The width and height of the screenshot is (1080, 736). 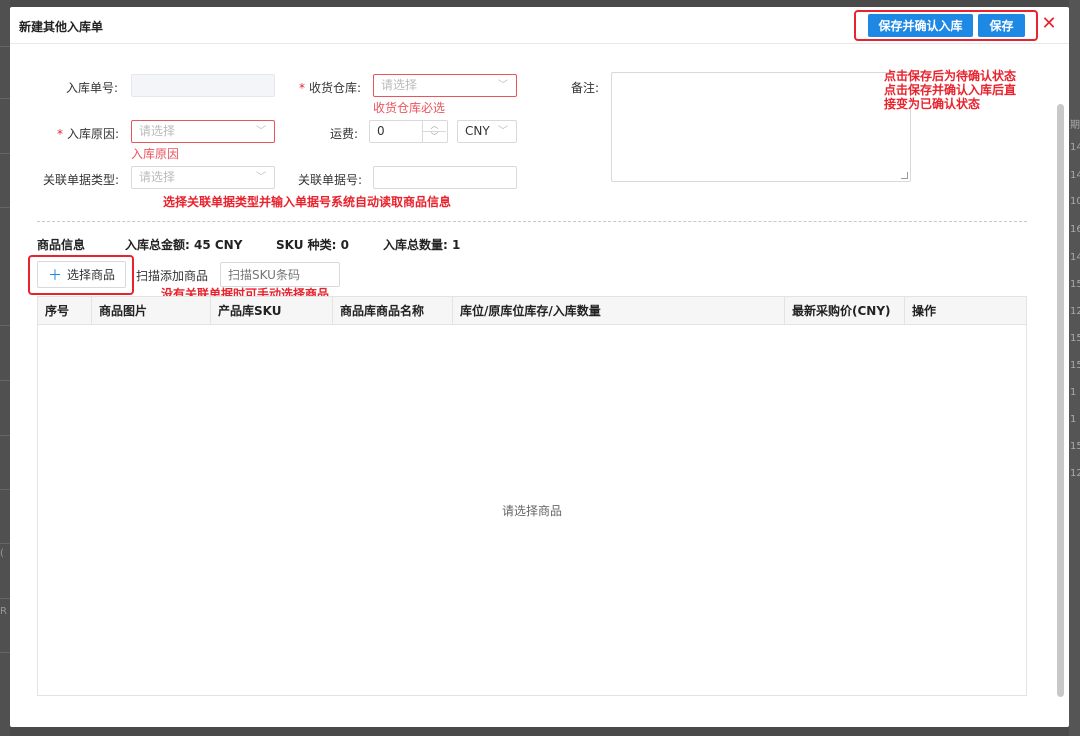 What do you see at coordinates (272, 311) in the screenshot?
I see `column-header: 产品库SKU` at bounding box center [272, 311].